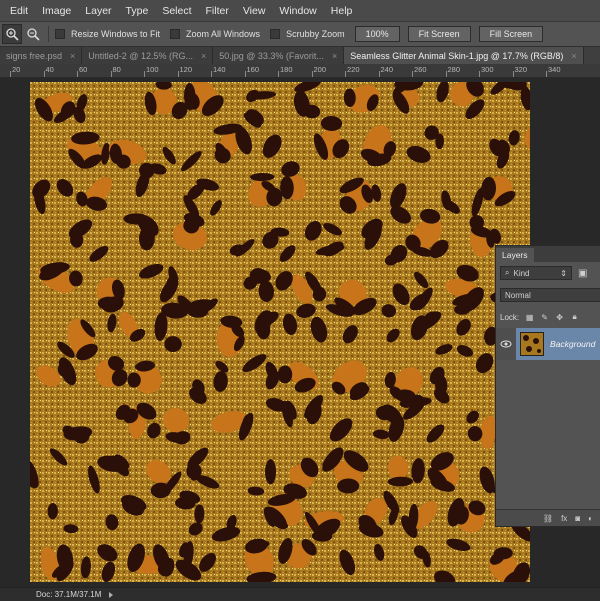 Image resolution: width=600 pixels, height=601 pixels. What do you see at coordinates (116, 34) in the screenshot?
I see `resize-windows-label: Resize Windows to Fit` at bounding box center [116, 34].